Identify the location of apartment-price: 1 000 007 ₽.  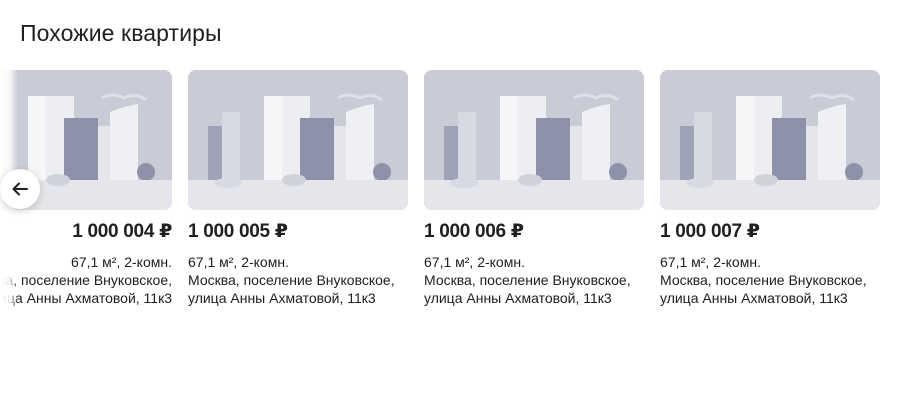
(710, 231).